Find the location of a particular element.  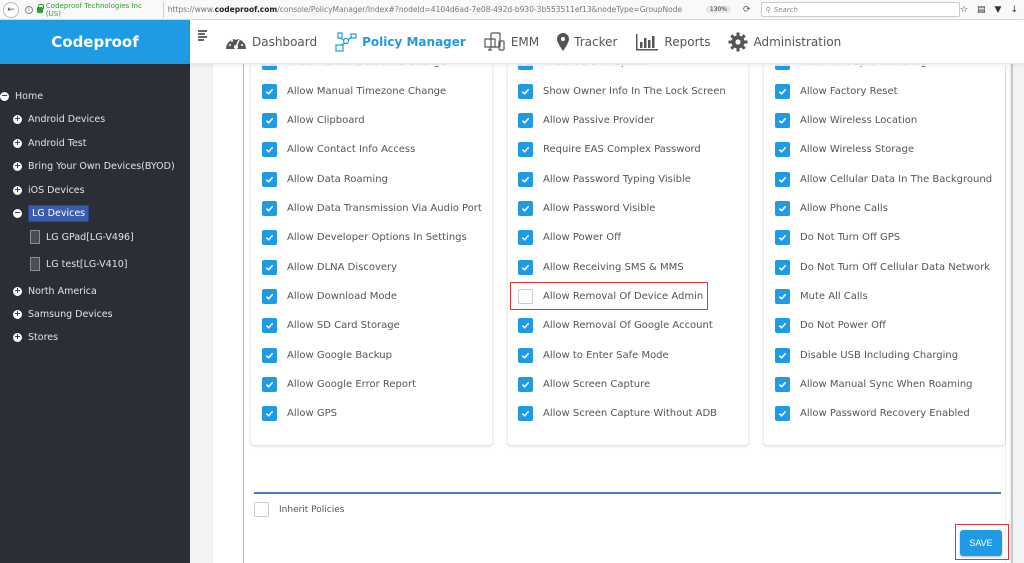

policy-option: Allow Password Typing Visible is located at coordinates (604, 179).